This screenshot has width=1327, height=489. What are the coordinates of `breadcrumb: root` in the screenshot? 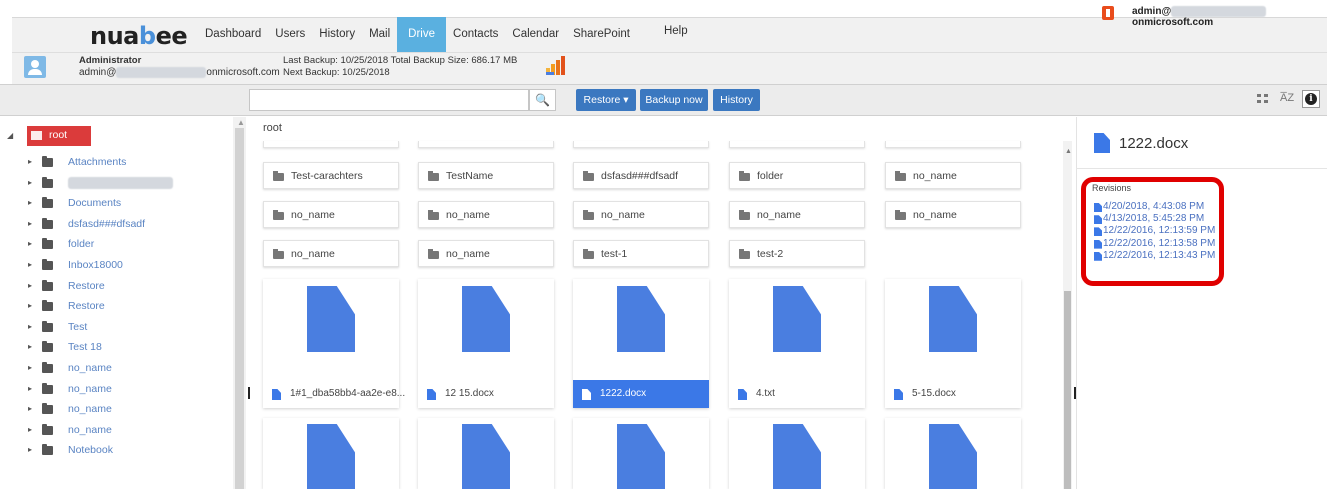 It's located at (272, 128).